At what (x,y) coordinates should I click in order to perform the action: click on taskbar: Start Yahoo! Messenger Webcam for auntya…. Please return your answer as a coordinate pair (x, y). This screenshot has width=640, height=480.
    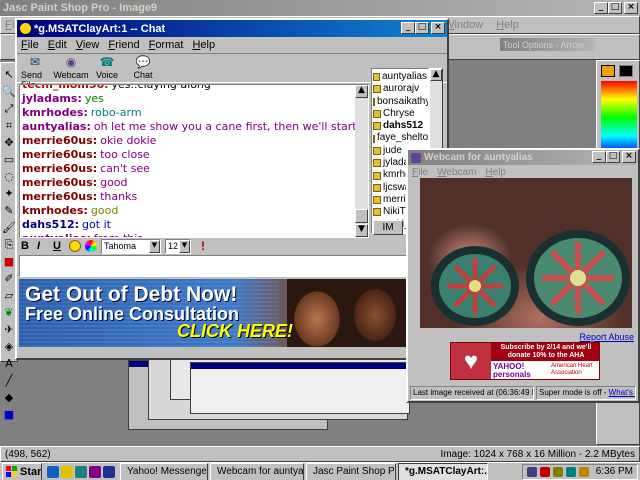
    Looking at the image, I should click on (320, 471).